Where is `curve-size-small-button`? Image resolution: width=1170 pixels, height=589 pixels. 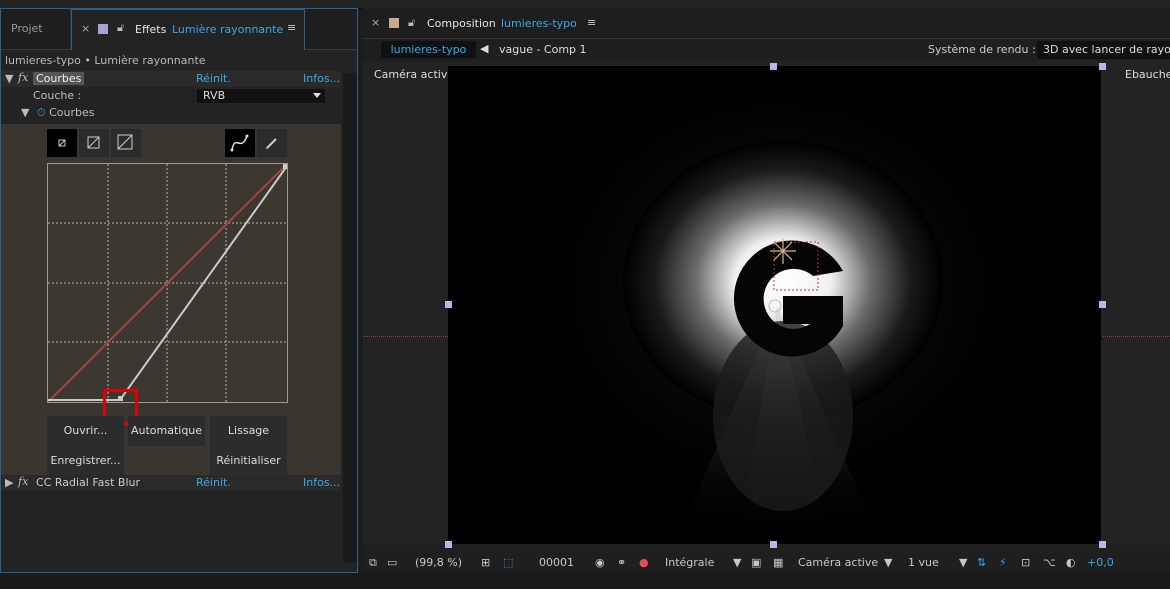 curve-size-small-button is located at coordinates (62, 143).